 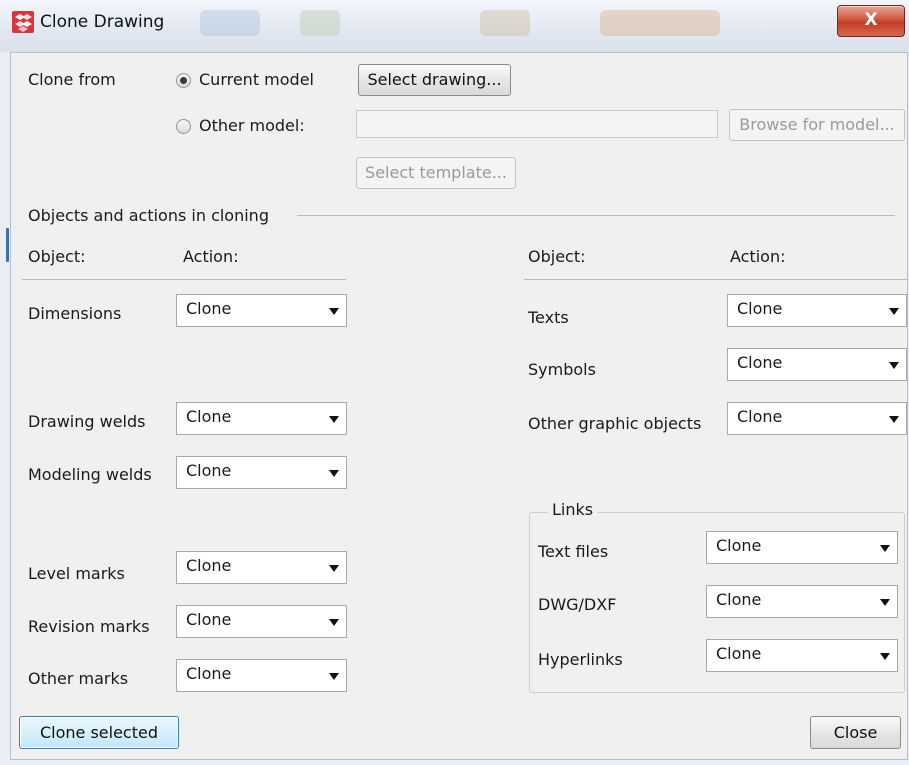 What do you see at coordinates (454, 26) in the screenshot?
I see `title-bar: Clone Drawing X` at bounding box center [454, 26].